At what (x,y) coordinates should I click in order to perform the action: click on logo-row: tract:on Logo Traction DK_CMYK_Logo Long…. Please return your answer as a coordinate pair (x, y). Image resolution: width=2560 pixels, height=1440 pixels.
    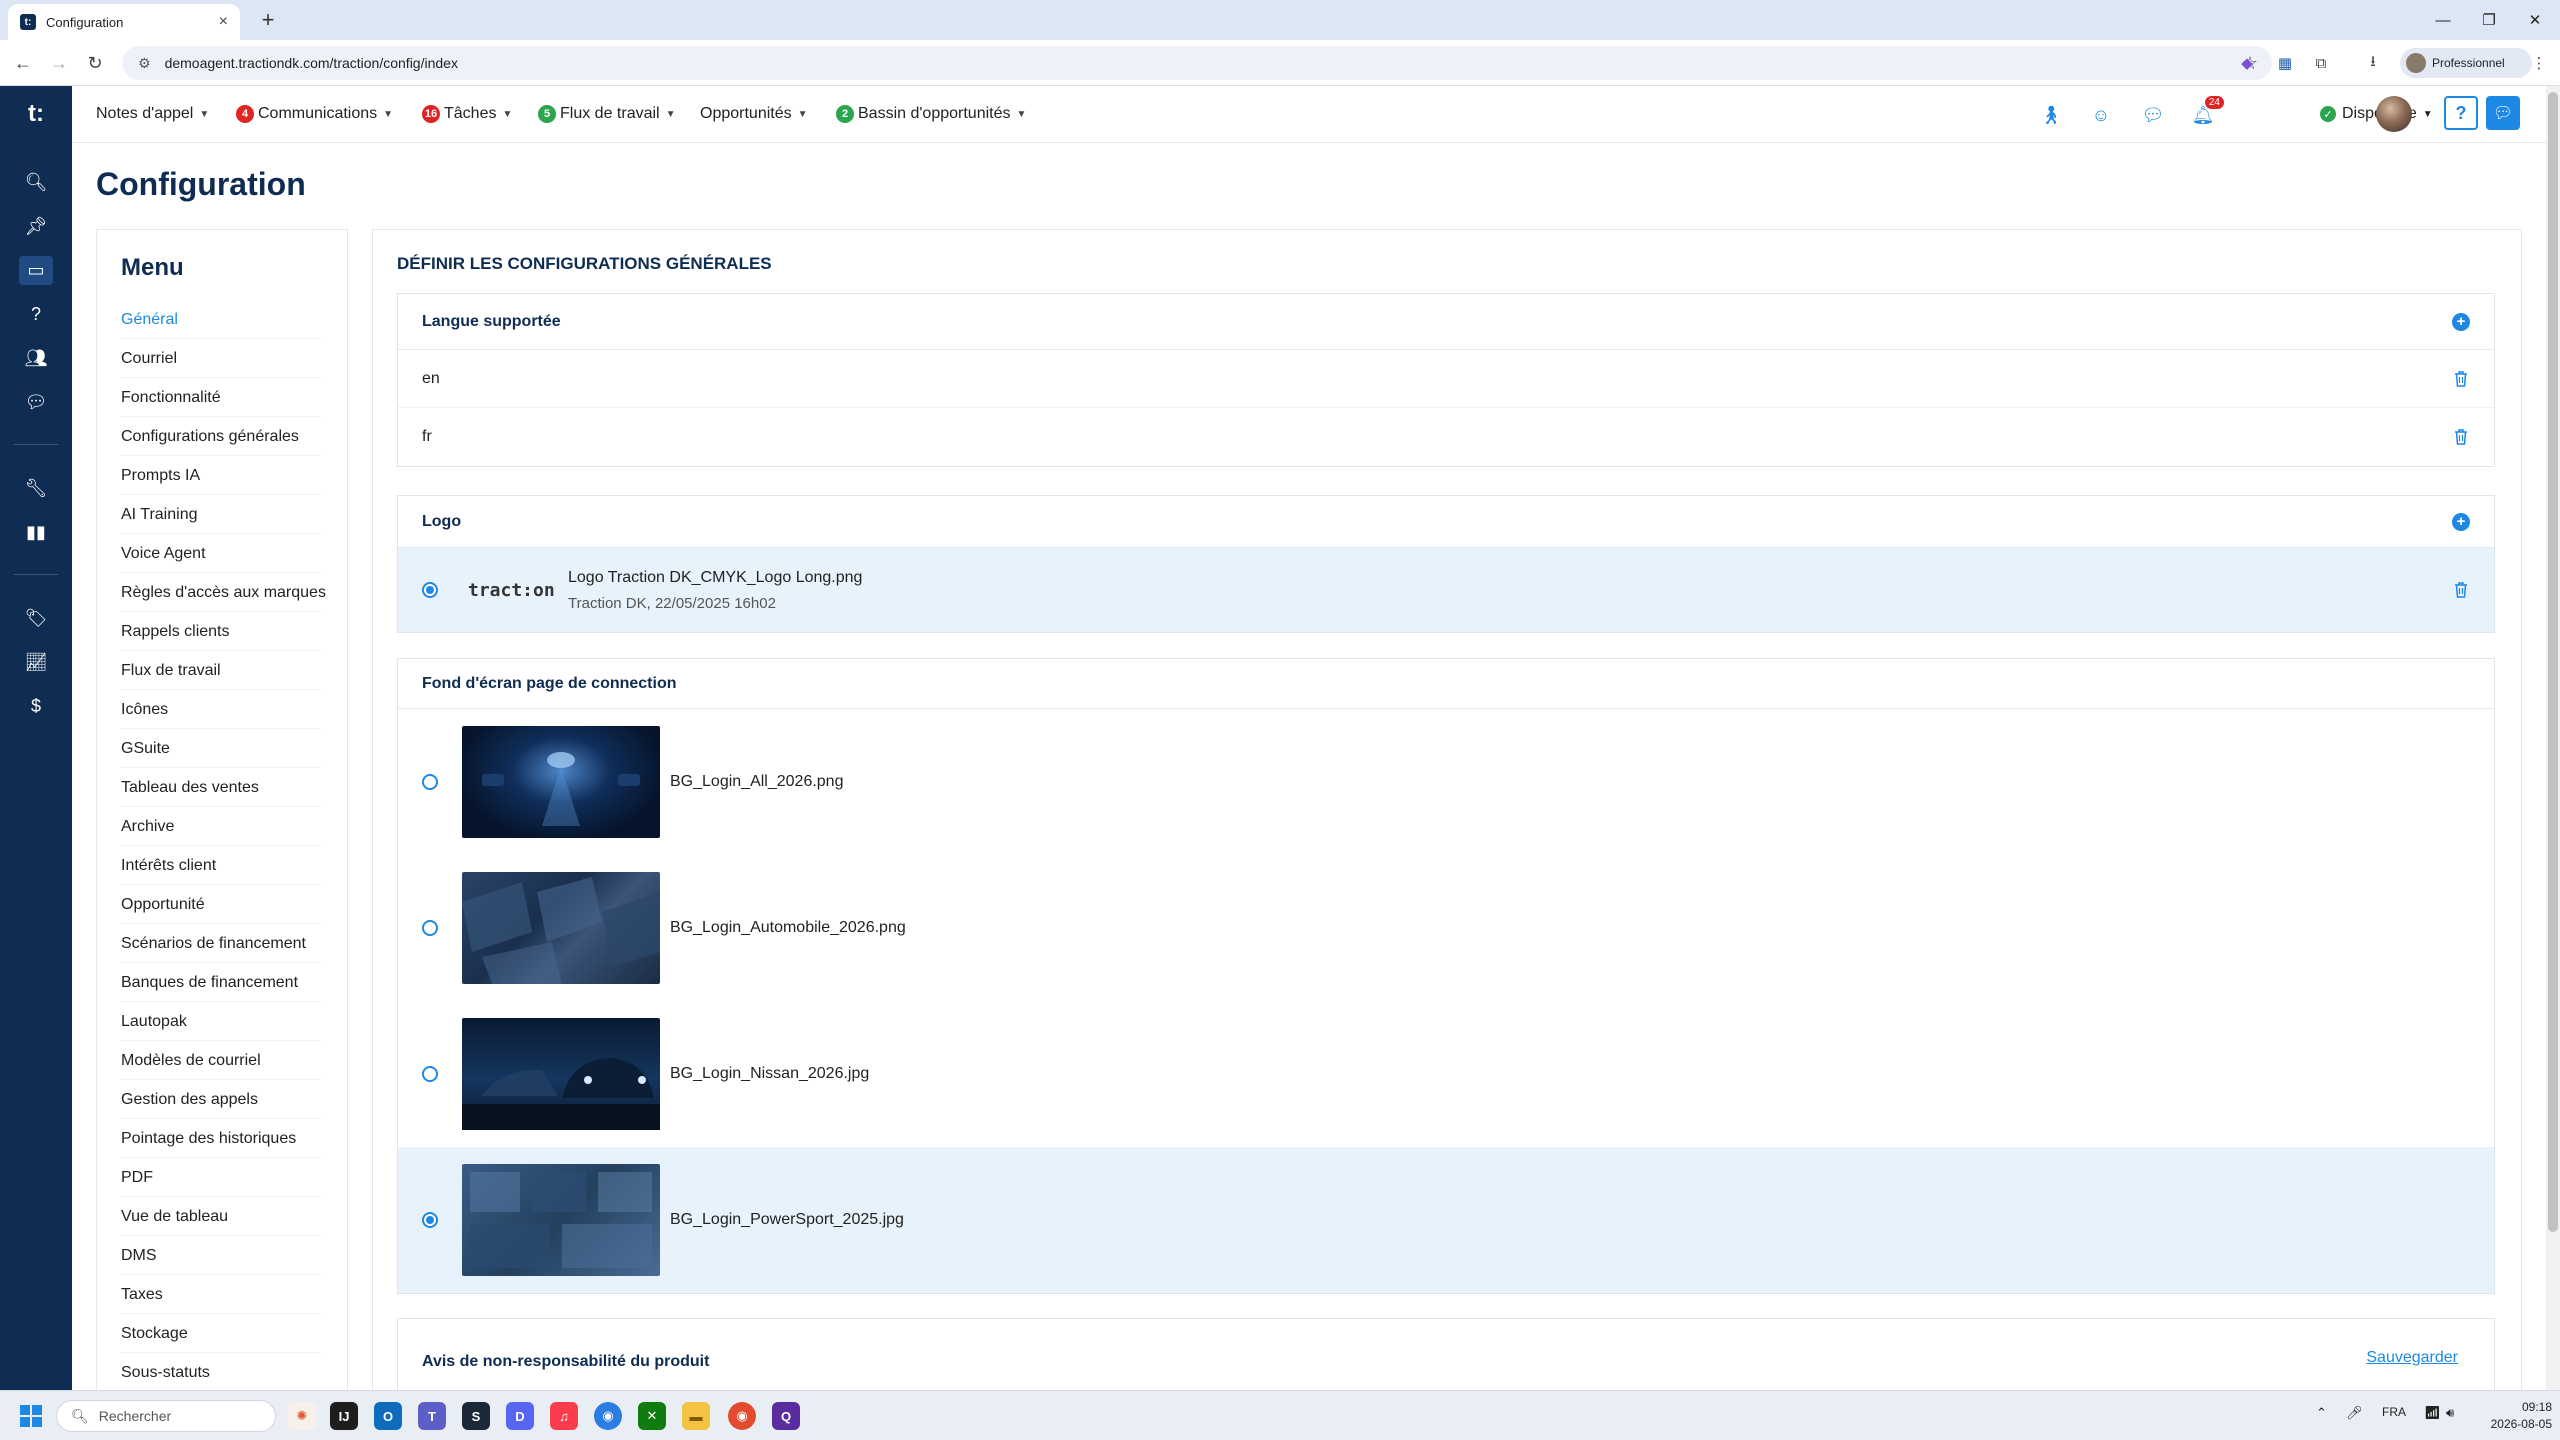
    Looking at the image, I should click on (1446, 590).